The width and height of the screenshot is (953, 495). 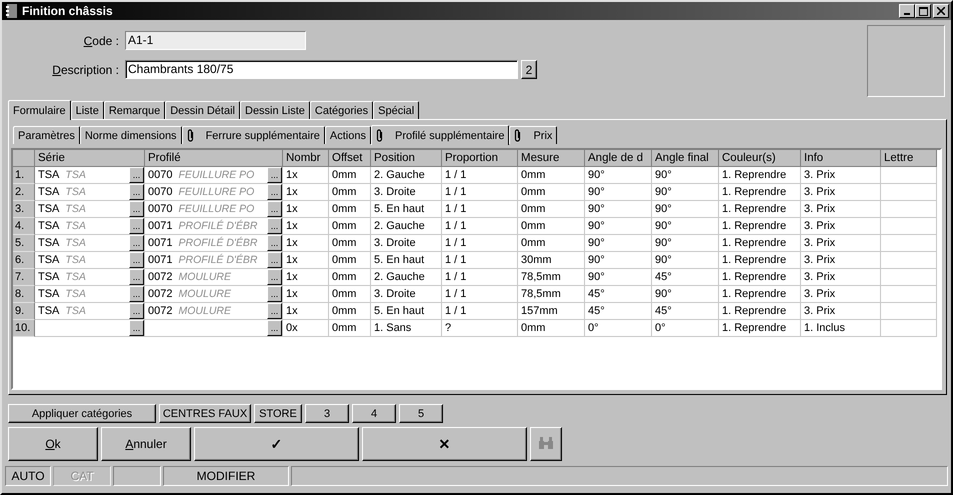 What do you see at coordinates (551, 311) in the screenshot?
I see `table-cell: 157mm` at bounding box center [551, 311].